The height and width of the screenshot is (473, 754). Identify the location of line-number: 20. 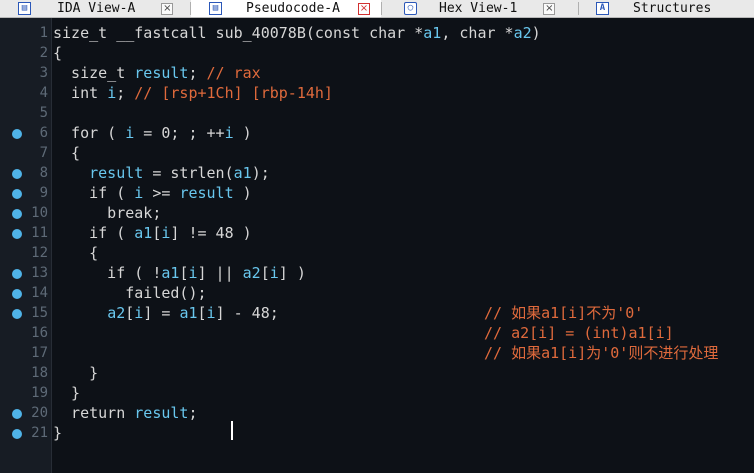
(39, 413).